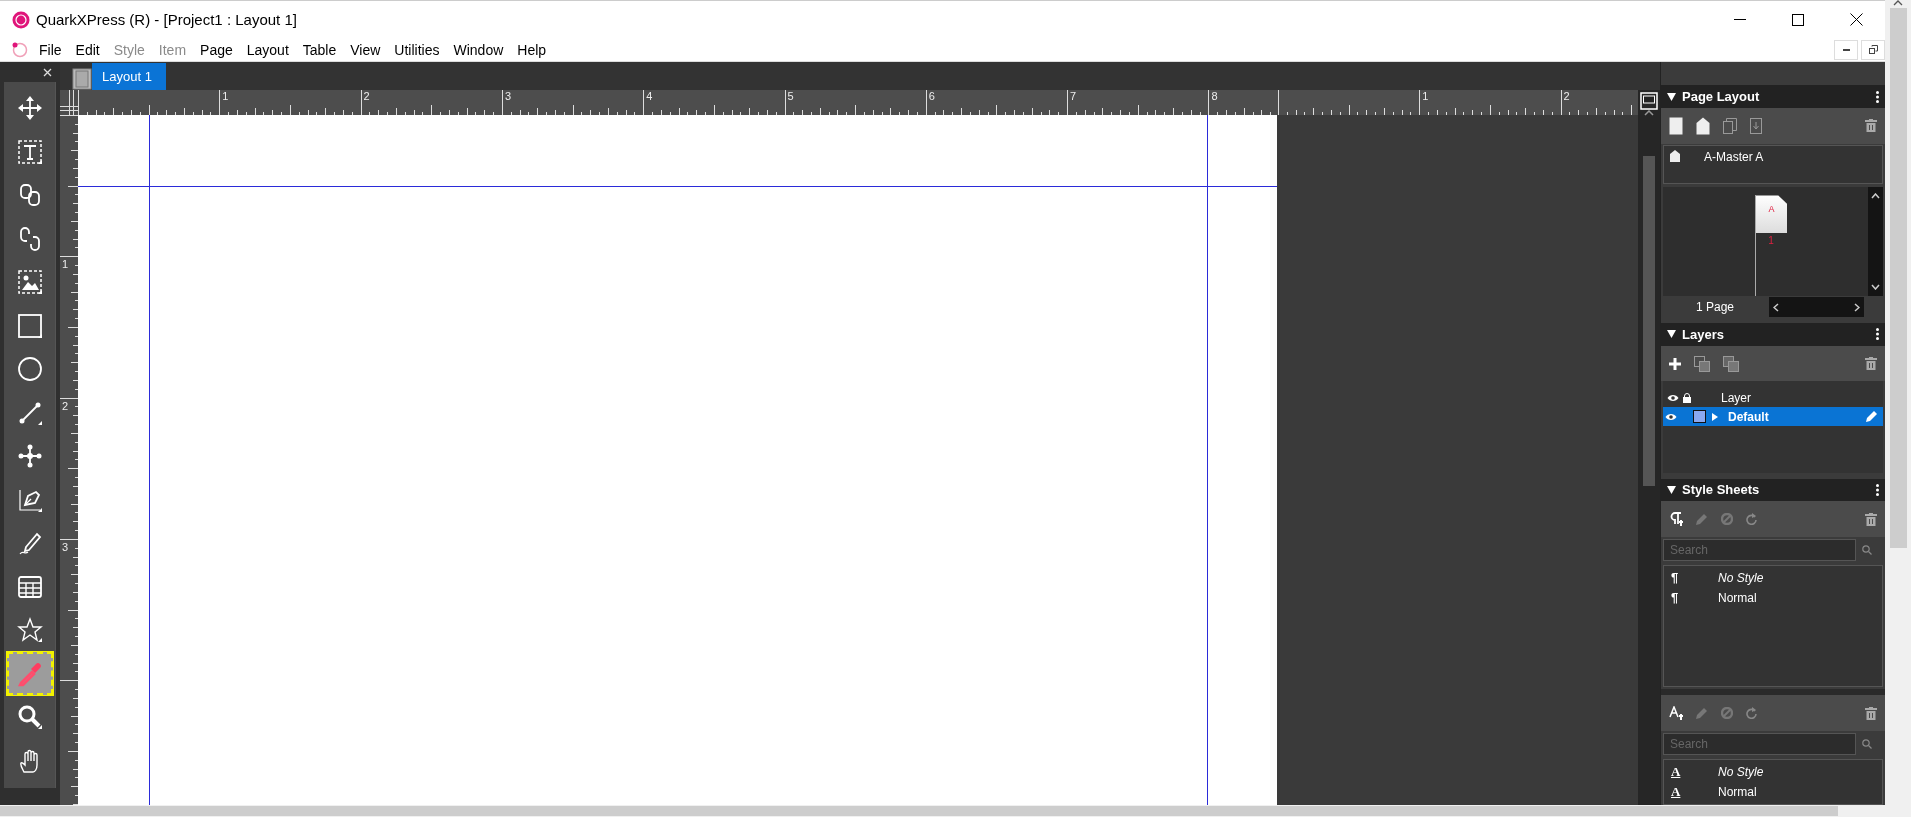 This screenshot has width=1911, height=817. I want to click on menu-item: File, so click(50, 49).